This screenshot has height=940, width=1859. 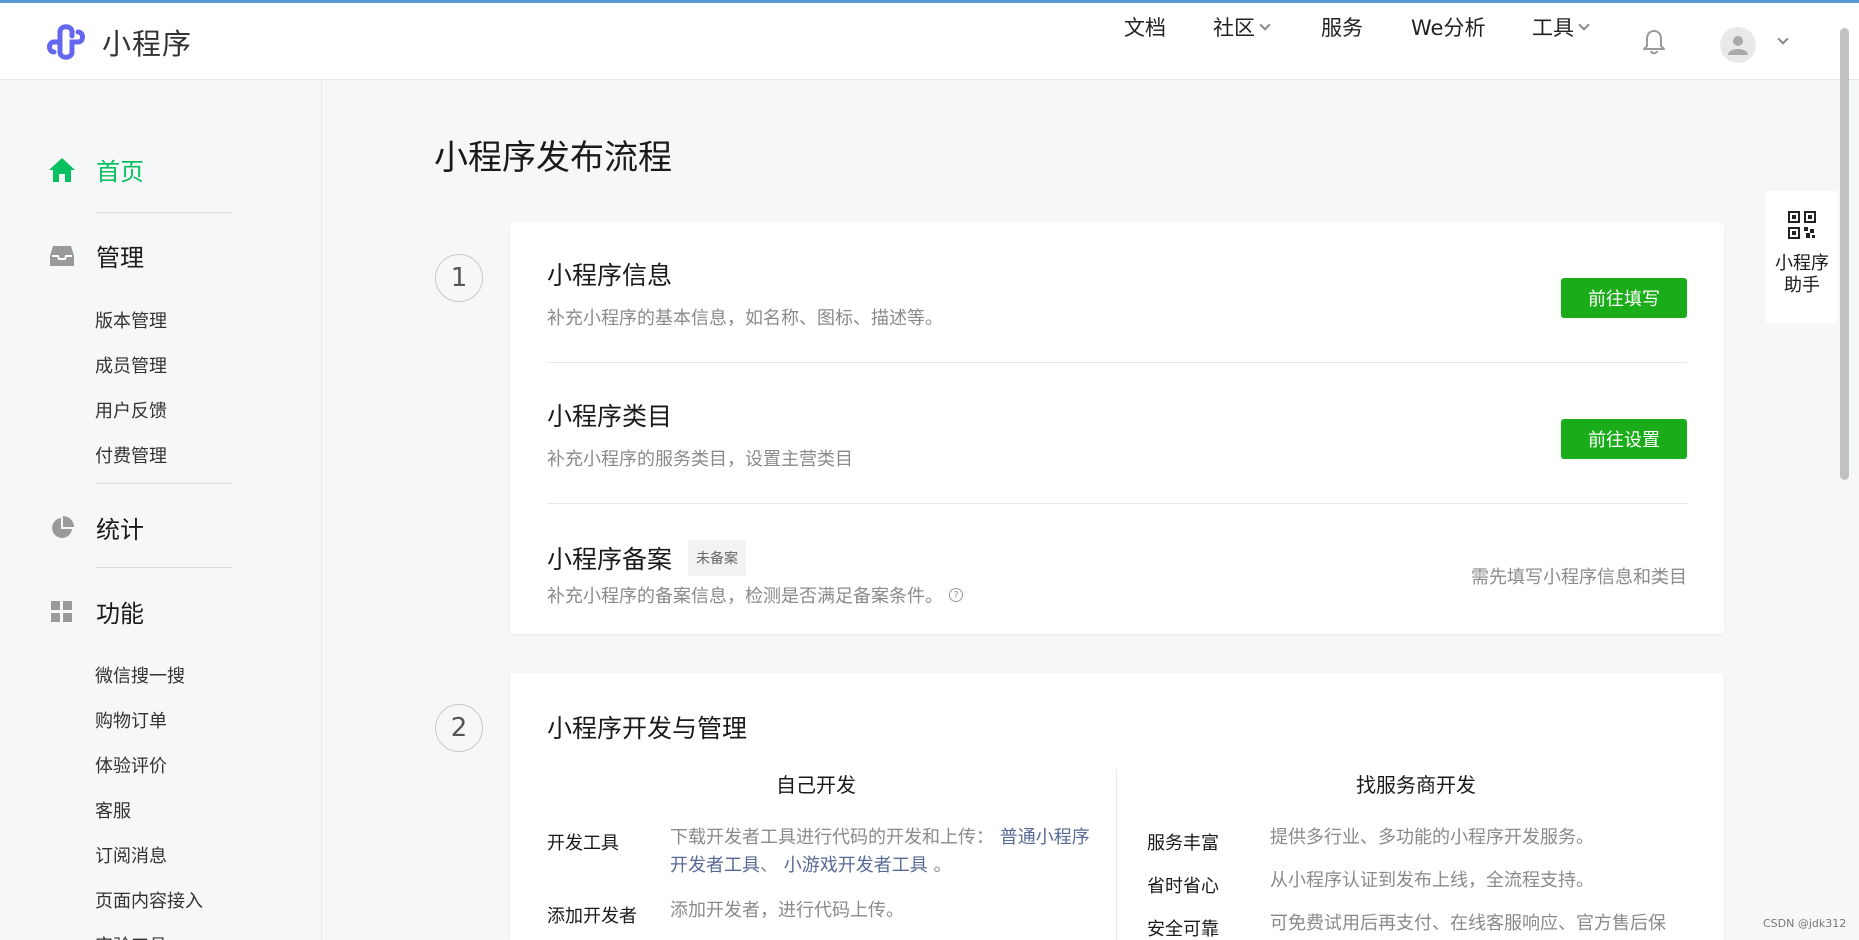 What do you see at coordinates (131, 855) in the screenshot?
I see `sidebar-subitem-subscribe-messages: 订阅消息` at bounding box center [131, 855].